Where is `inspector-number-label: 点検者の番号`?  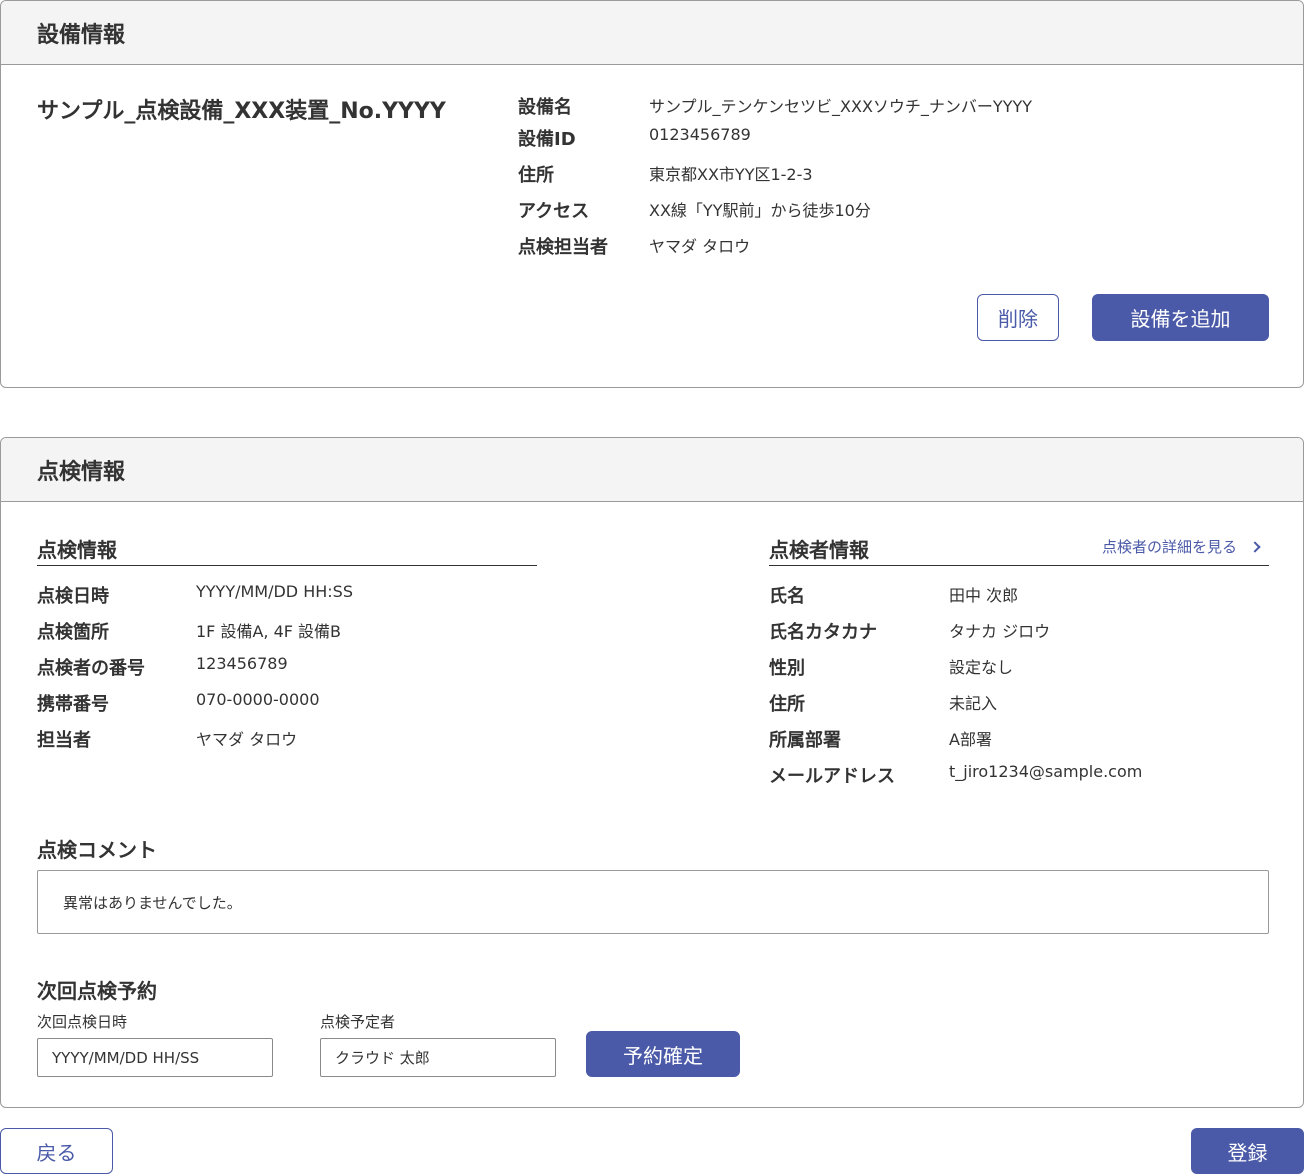
inspector-number-label: 点検者の番号 is located at coordinates (91, 668).